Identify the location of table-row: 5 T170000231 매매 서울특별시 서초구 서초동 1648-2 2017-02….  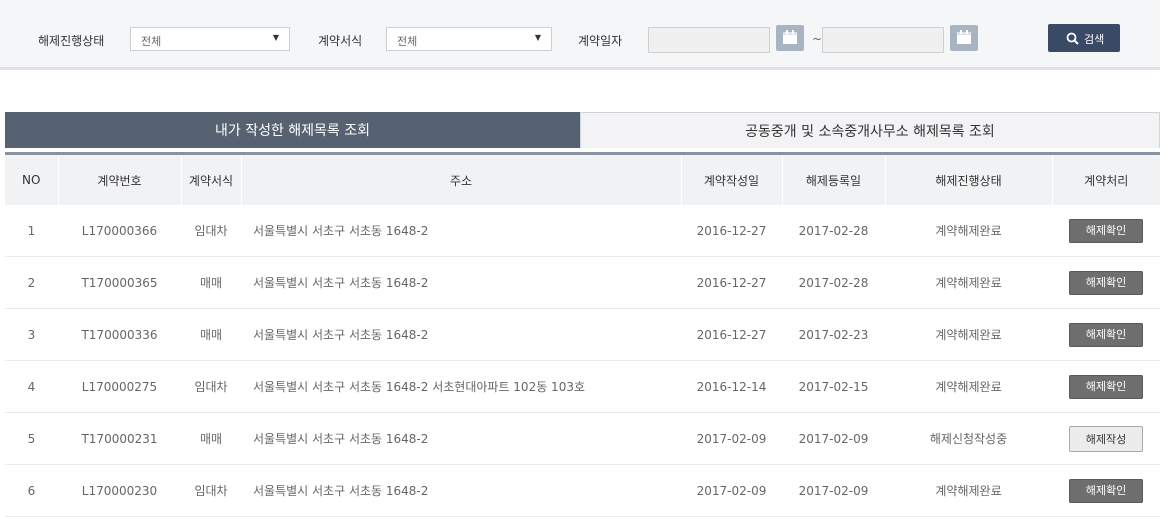
(582, 438).